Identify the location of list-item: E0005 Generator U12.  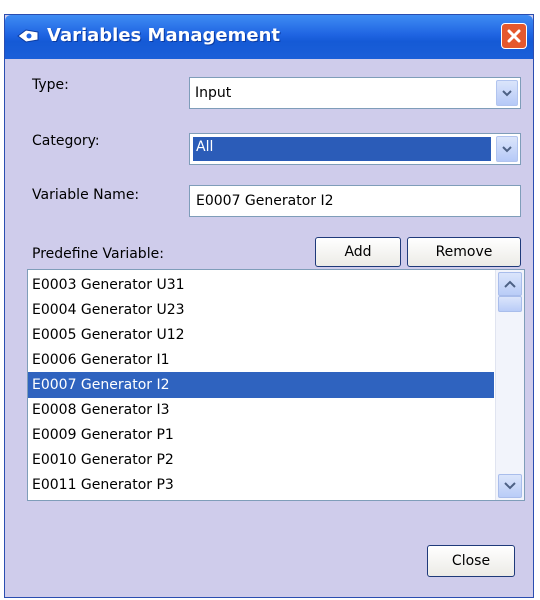
(261, 335).